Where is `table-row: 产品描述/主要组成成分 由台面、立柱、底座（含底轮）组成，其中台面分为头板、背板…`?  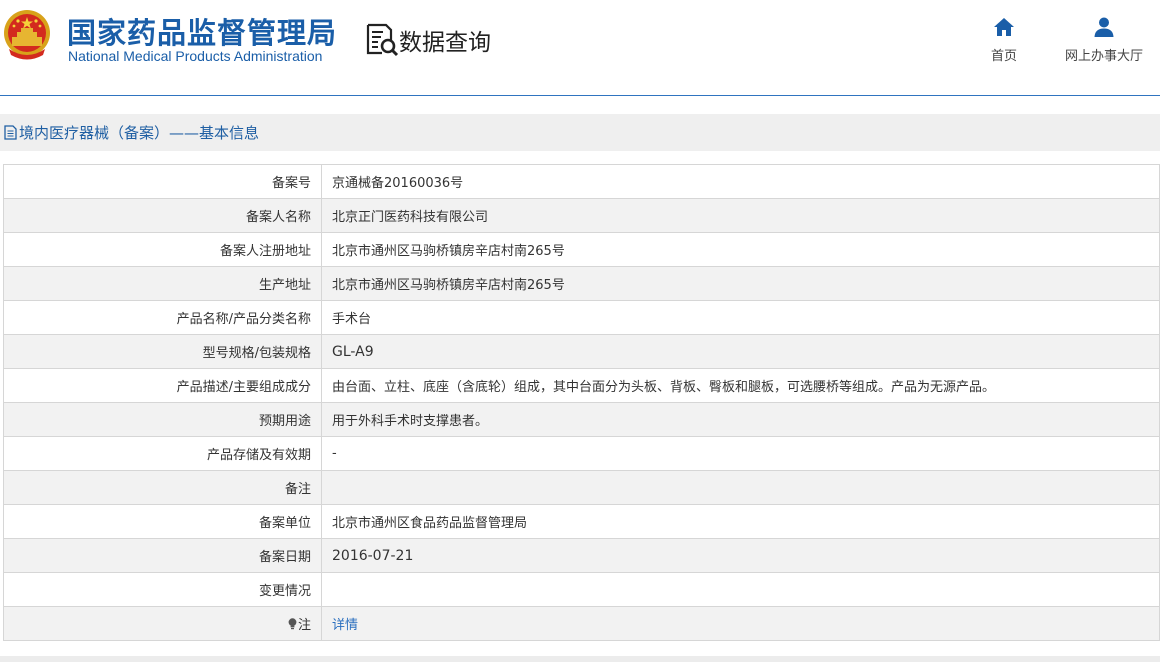
table-row: 产品描述/主要组成成分 由台面、立柱、底座（含底轮）组成，其中台面分为头板、背板… is located at coordinates (581, 385).